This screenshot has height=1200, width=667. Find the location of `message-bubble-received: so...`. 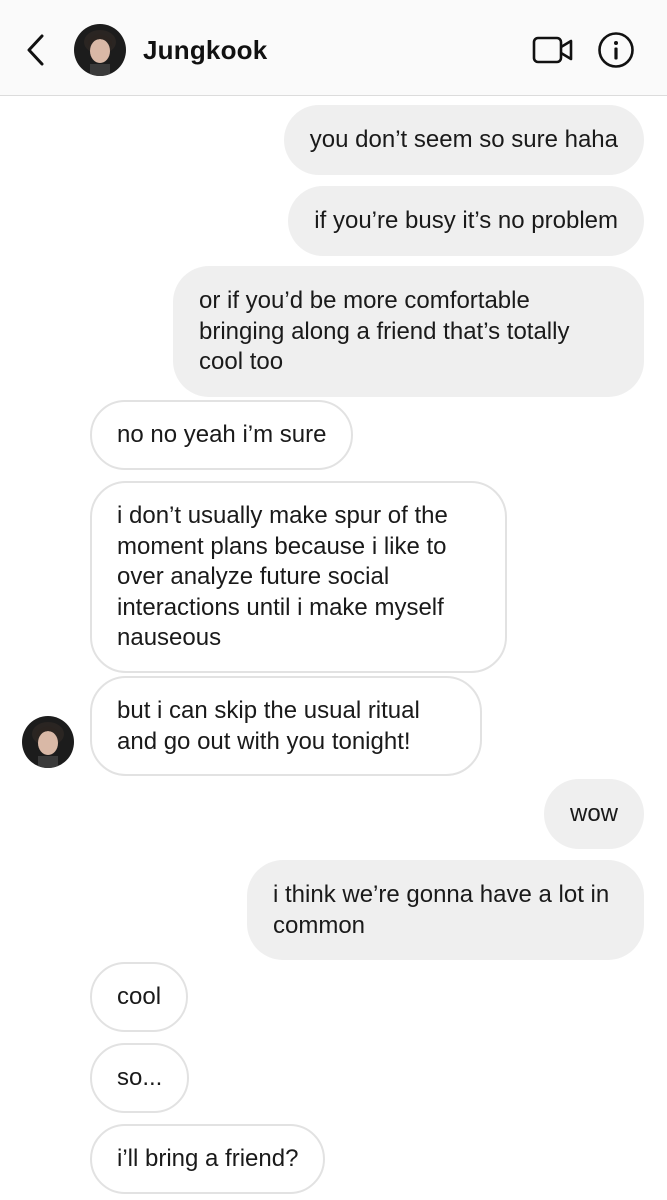

message-bubble-received: so... is located at coordinates (140, 1078).